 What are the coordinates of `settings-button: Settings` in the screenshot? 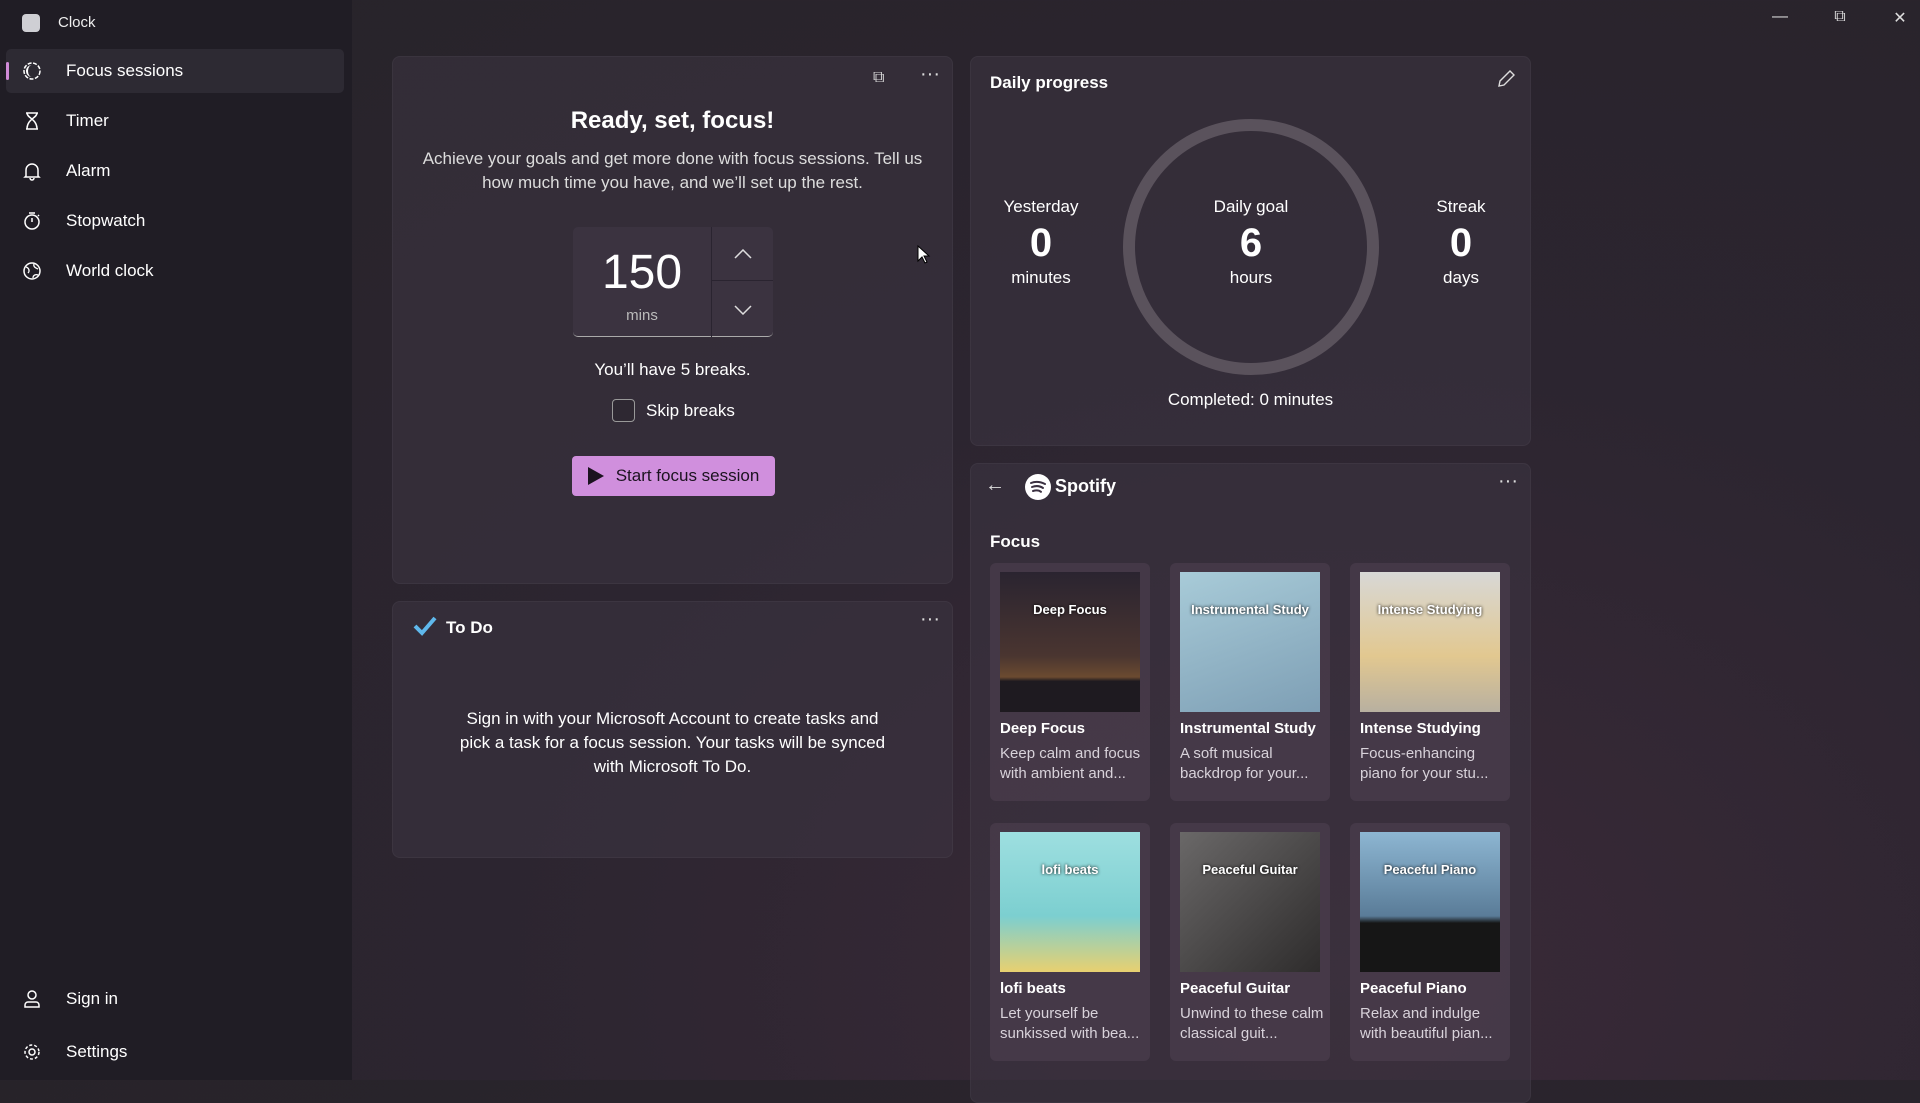 It's located at (175, 1052).